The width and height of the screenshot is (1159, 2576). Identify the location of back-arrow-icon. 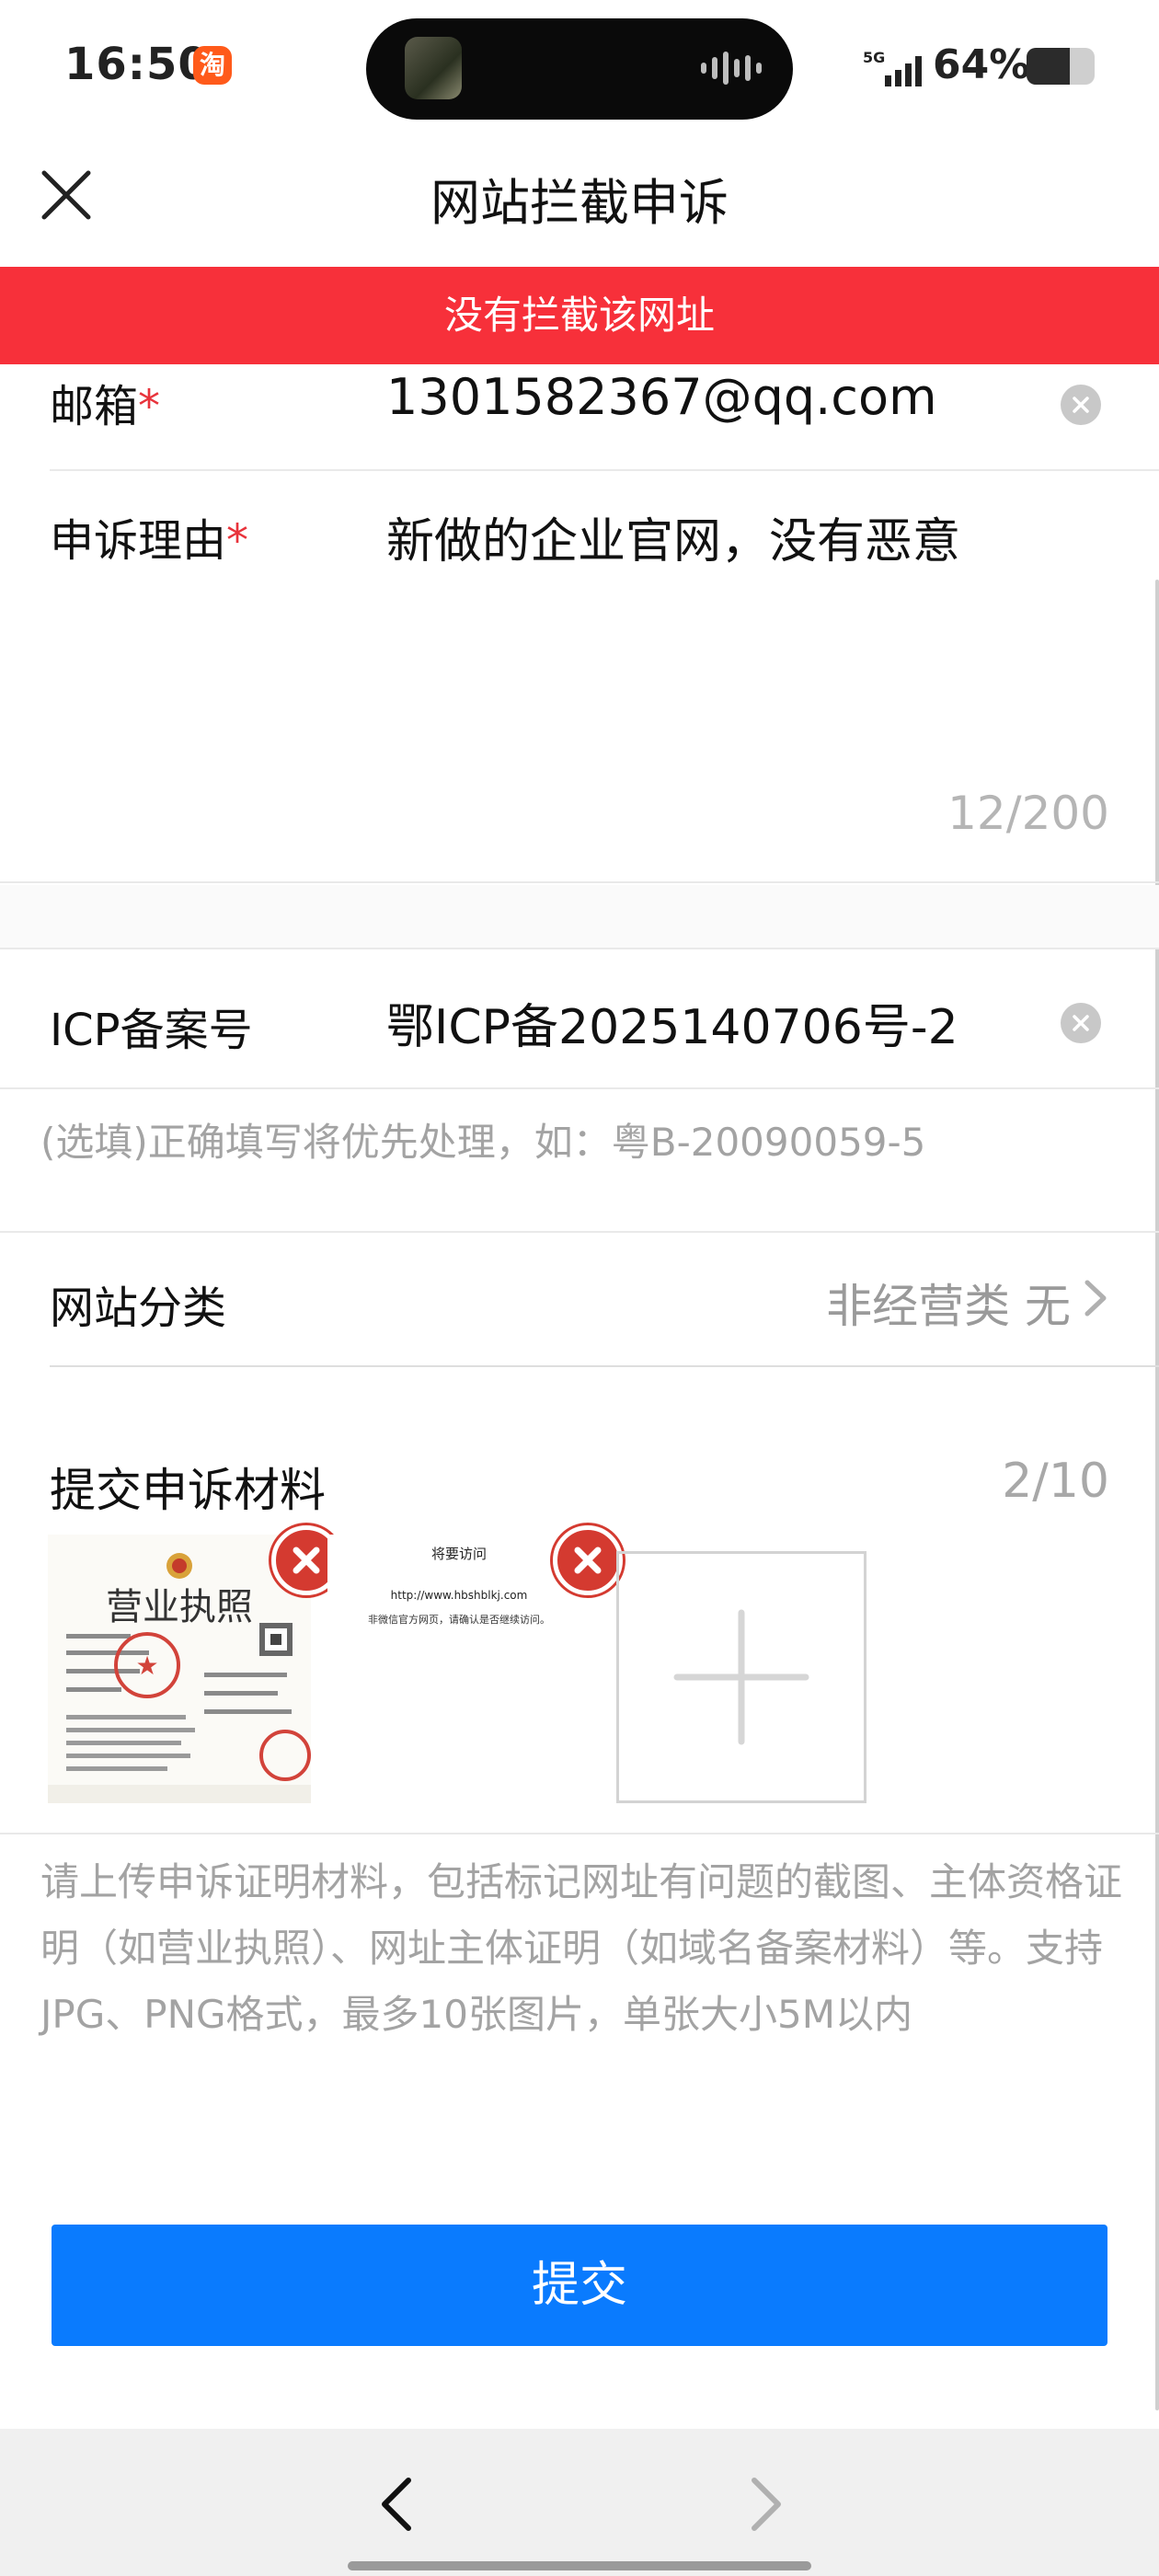
(396, 2504).